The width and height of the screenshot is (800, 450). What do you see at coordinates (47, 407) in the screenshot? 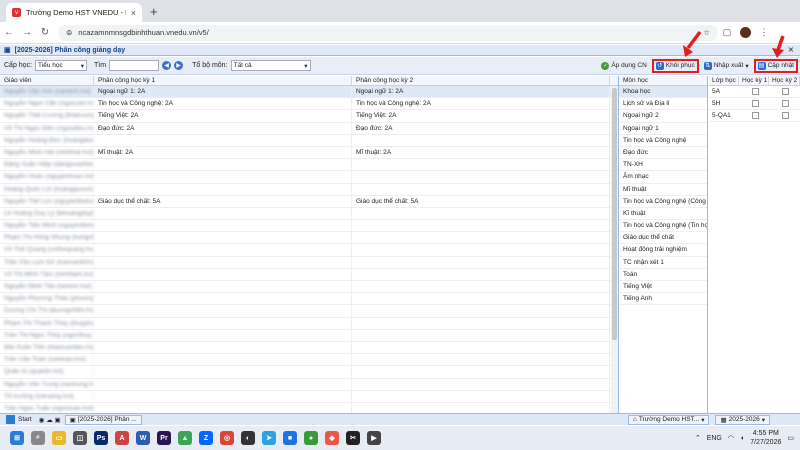
I see `teacher-cell: Trần Ngọc Tuấn (ngoctuan.hst)` at bounding box center [47, 407].